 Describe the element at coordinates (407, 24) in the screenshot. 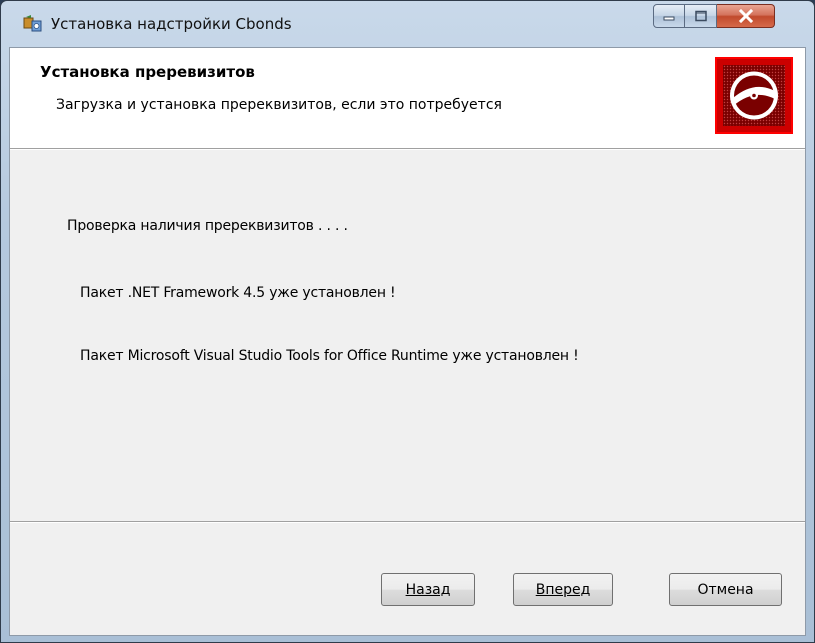

I see `title-bar: Установка надстройки Cbonds` at that location.